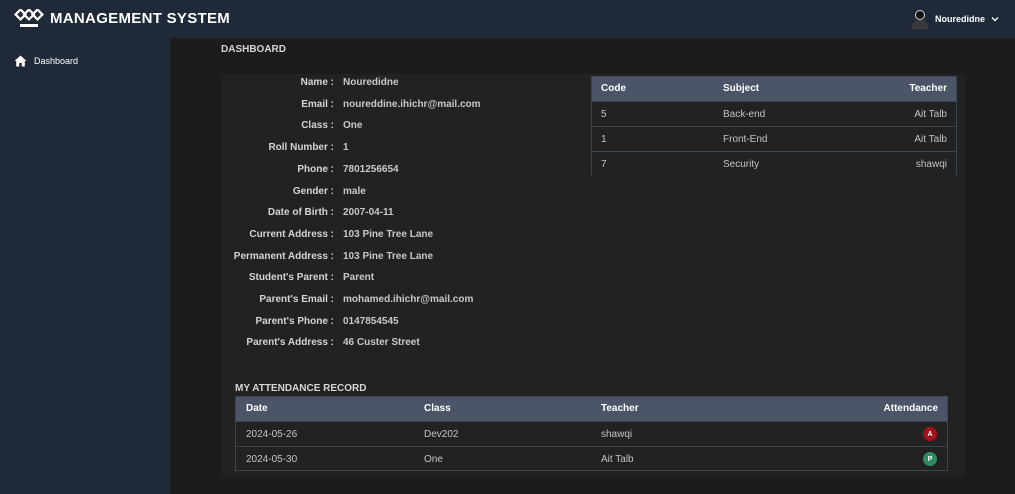 This screenshot has width=1015, height=494. Describe the element at coordinates (408, 299) in the screenshot. I see `profile-value: mohamed.ihichr@mail.com` at that location.